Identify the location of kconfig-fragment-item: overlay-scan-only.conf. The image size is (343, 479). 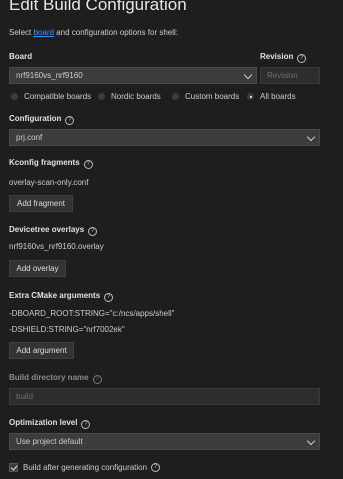
(49, 182).